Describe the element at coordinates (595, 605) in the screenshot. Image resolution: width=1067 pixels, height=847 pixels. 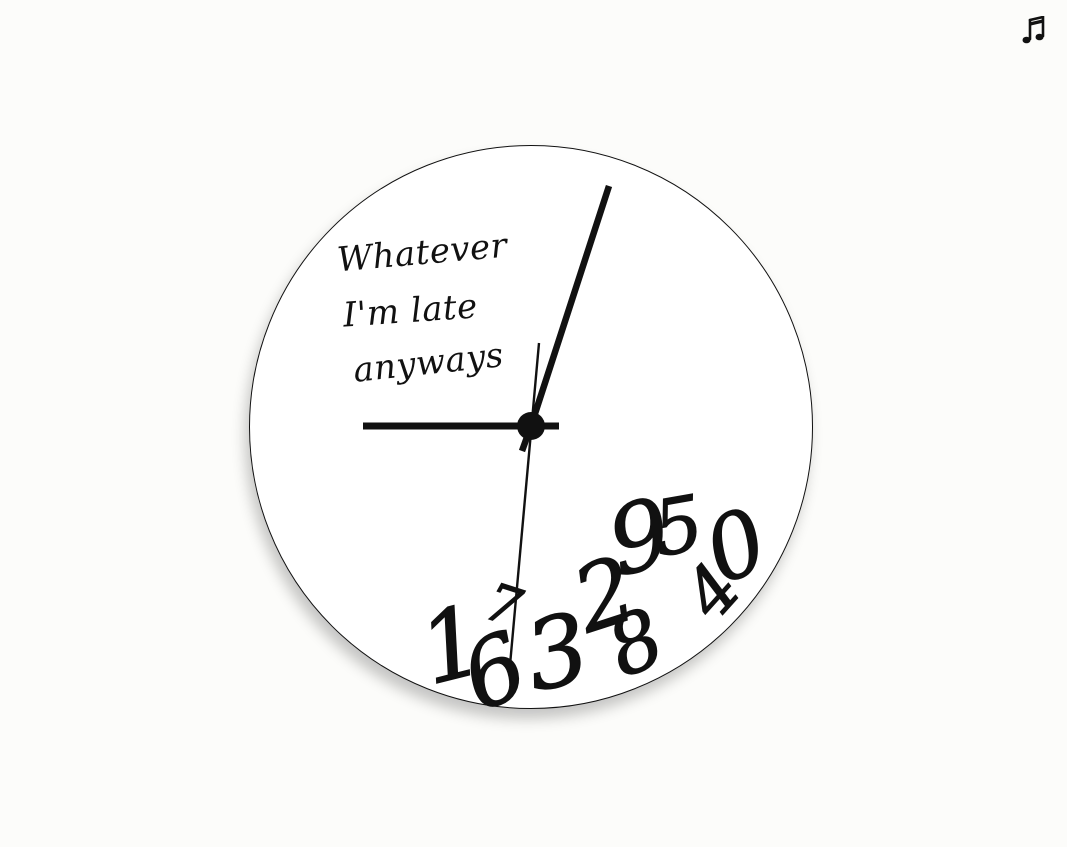
I see `fallen-numerals: 1 7 6 3 2 9 5 8 4 0` at that location.